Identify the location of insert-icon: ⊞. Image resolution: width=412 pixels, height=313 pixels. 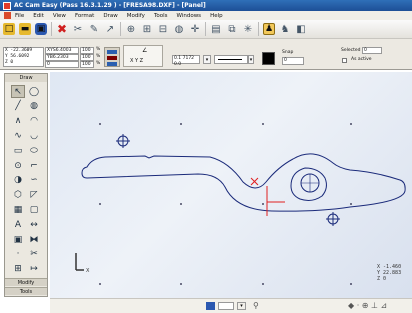
(18, 269).